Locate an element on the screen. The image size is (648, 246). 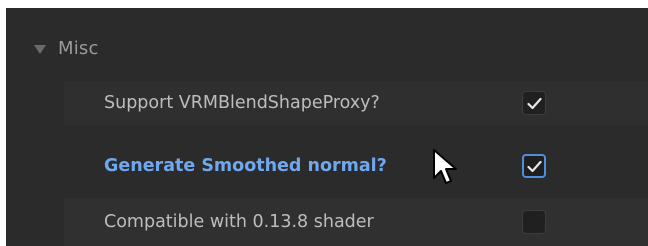
compatible-shader-checkbox is located at coordinates (534, 222).